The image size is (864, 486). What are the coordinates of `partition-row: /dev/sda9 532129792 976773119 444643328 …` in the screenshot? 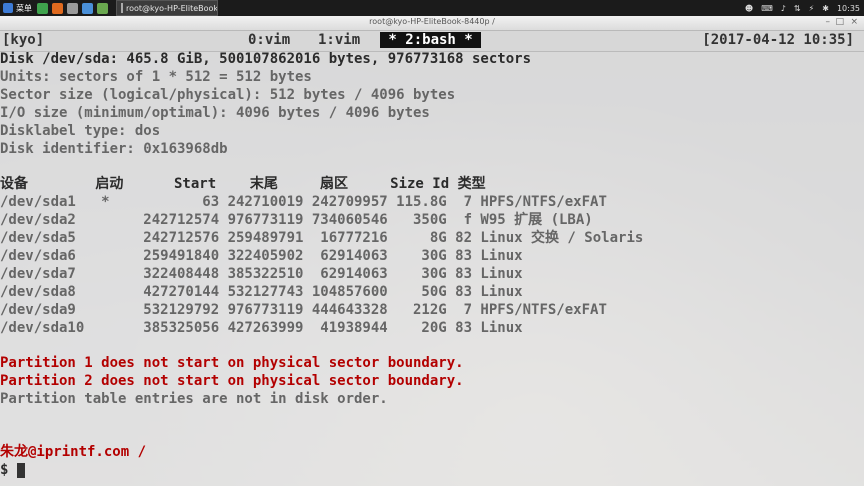 It's located at (303, 310).